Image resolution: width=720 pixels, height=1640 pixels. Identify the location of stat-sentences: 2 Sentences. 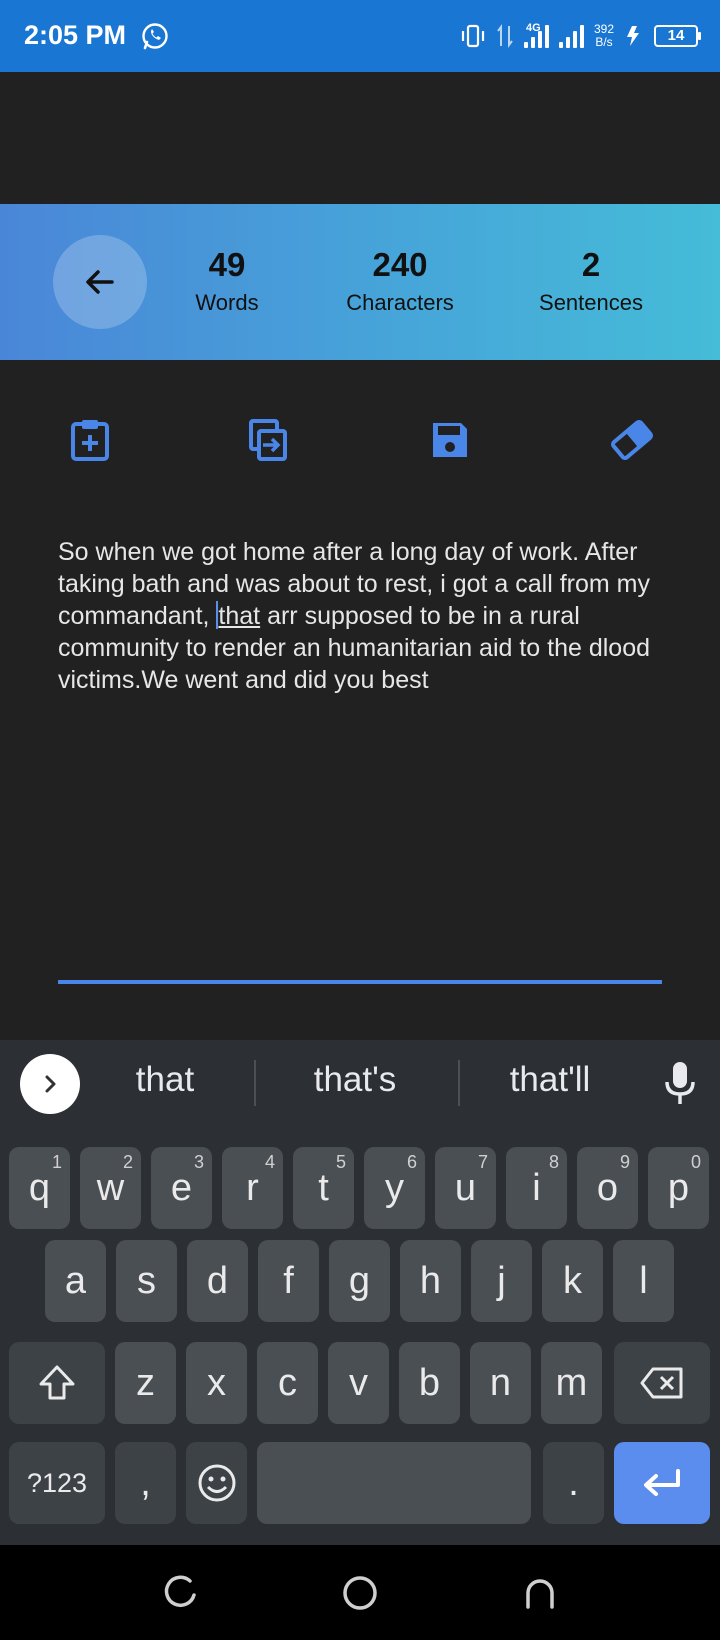
(591, 282).